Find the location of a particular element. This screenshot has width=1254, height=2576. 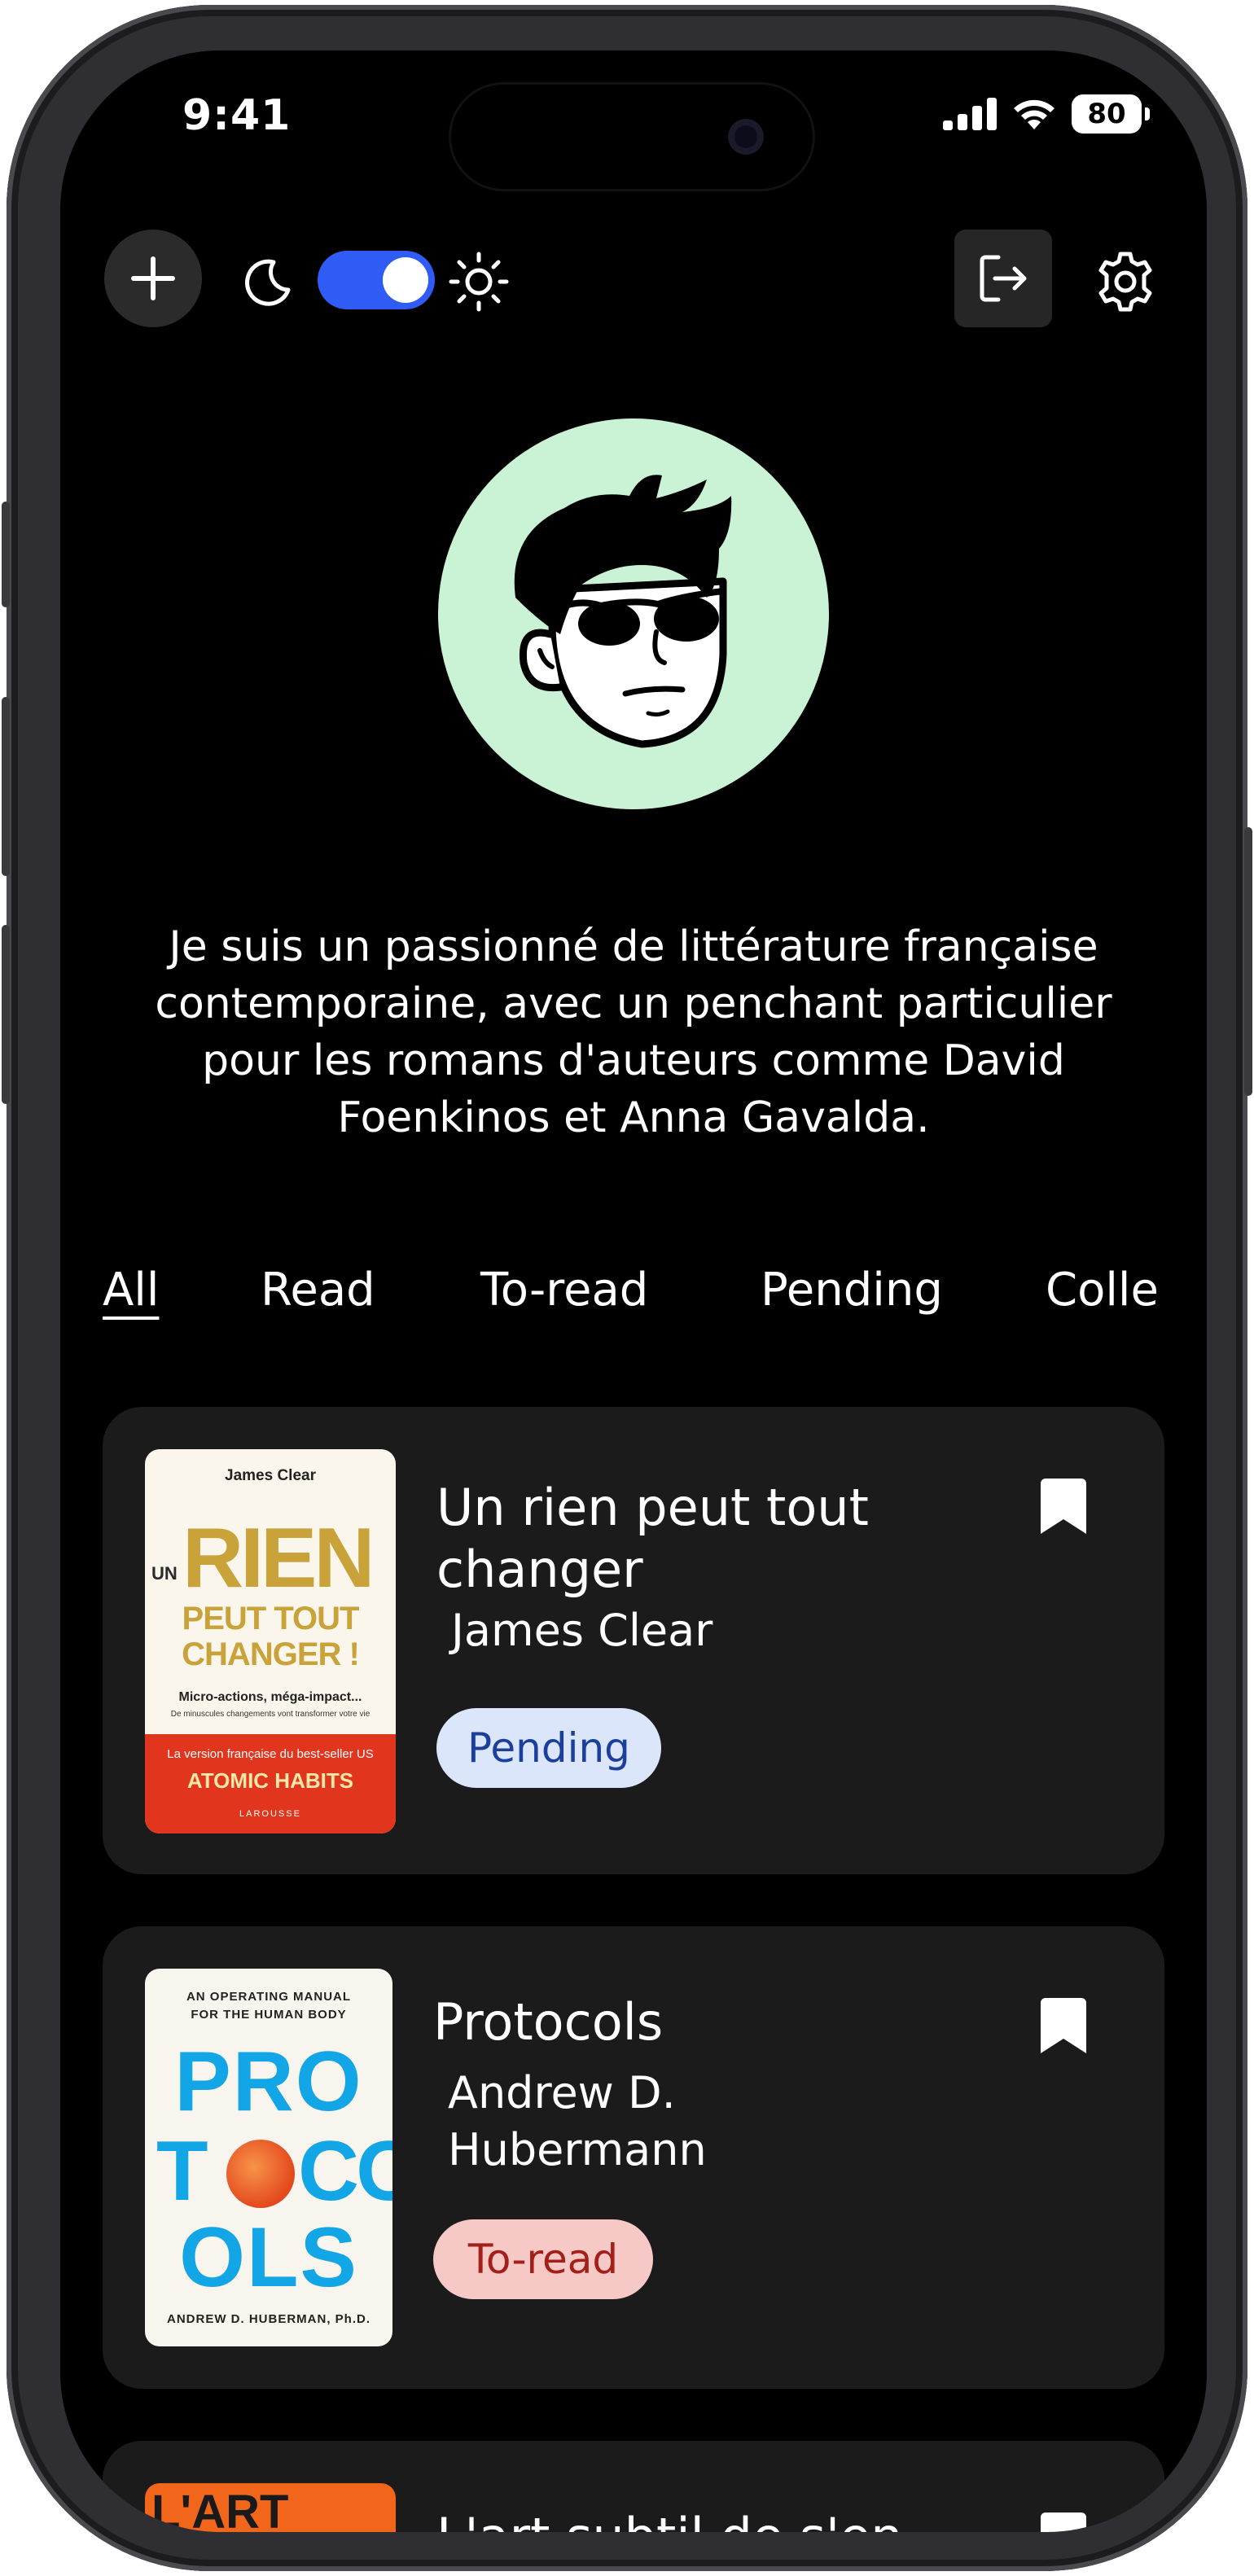

book-cover: L'ART is located at coordinates (270, 2507).